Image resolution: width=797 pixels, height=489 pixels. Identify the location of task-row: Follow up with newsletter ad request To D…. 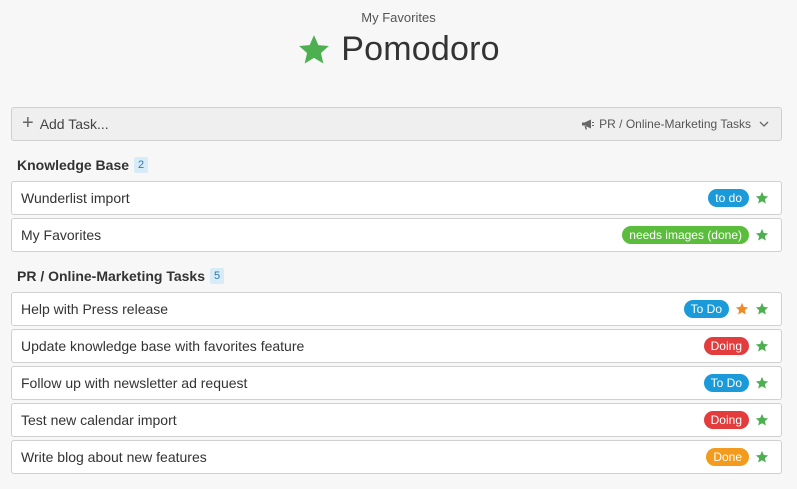
(396, 383).